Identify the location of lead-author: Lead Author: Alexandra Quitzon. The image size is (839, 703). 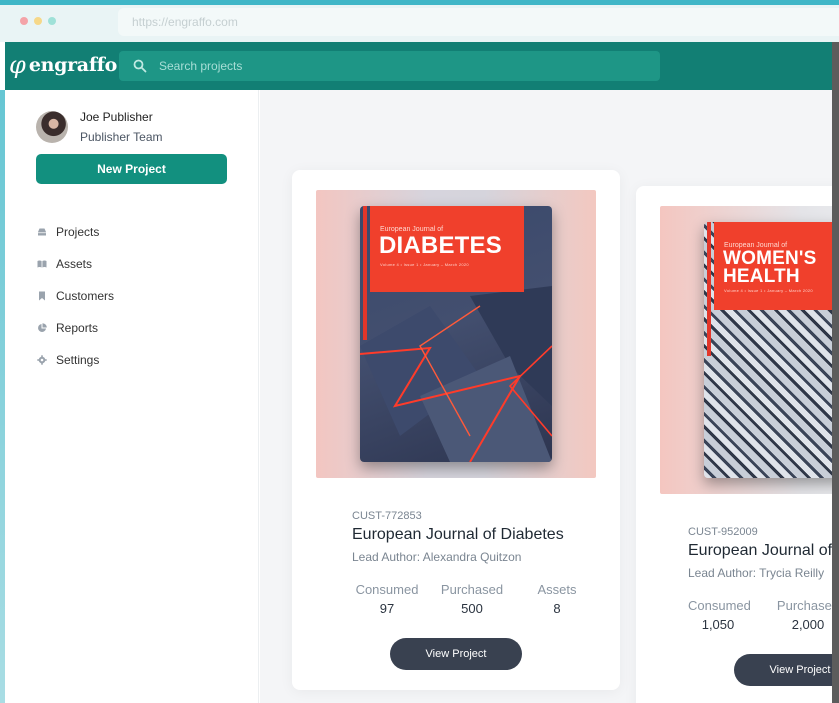
(437, 557).